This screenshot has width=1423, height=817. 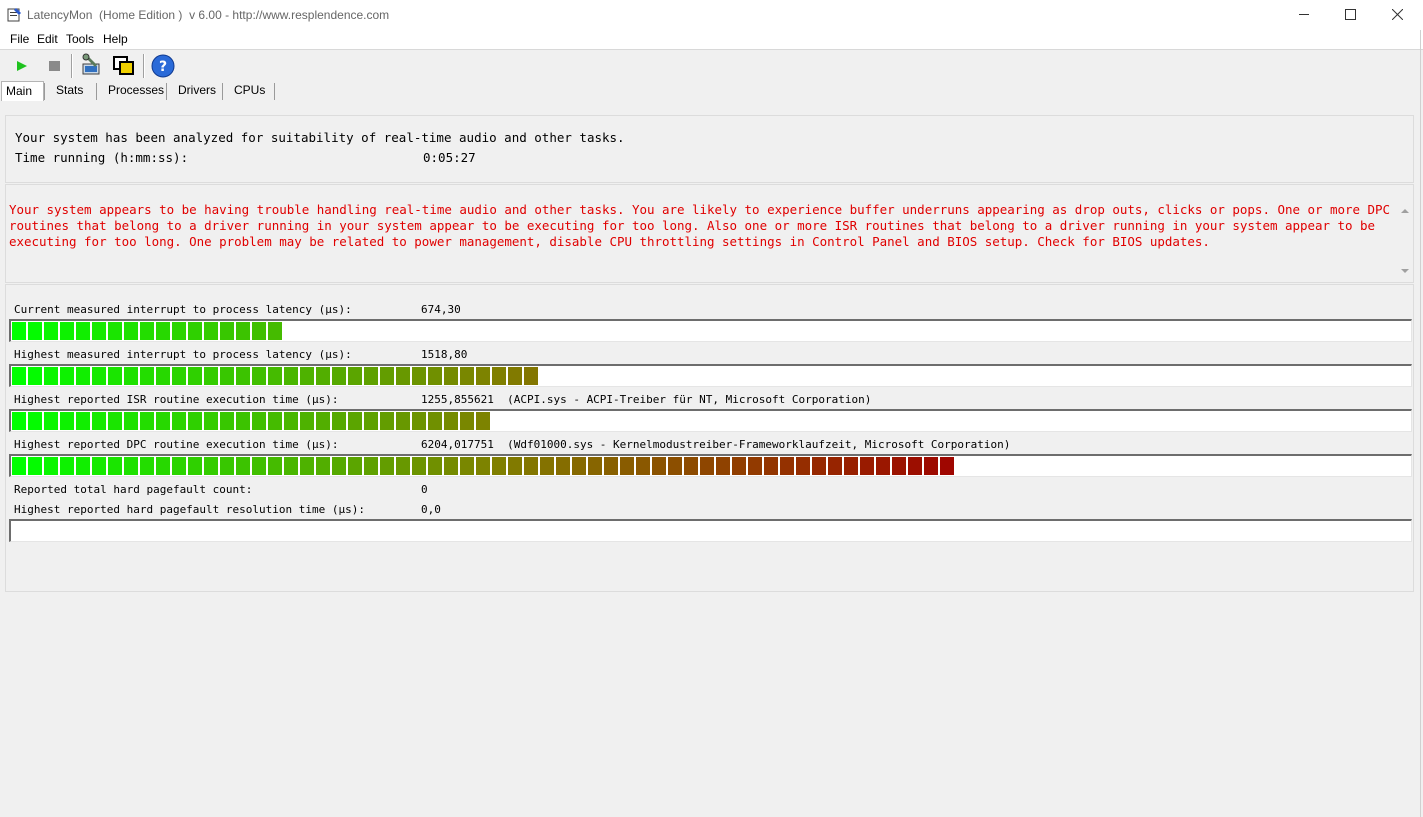 I want to click on start-button, so click(x=22, y=66).